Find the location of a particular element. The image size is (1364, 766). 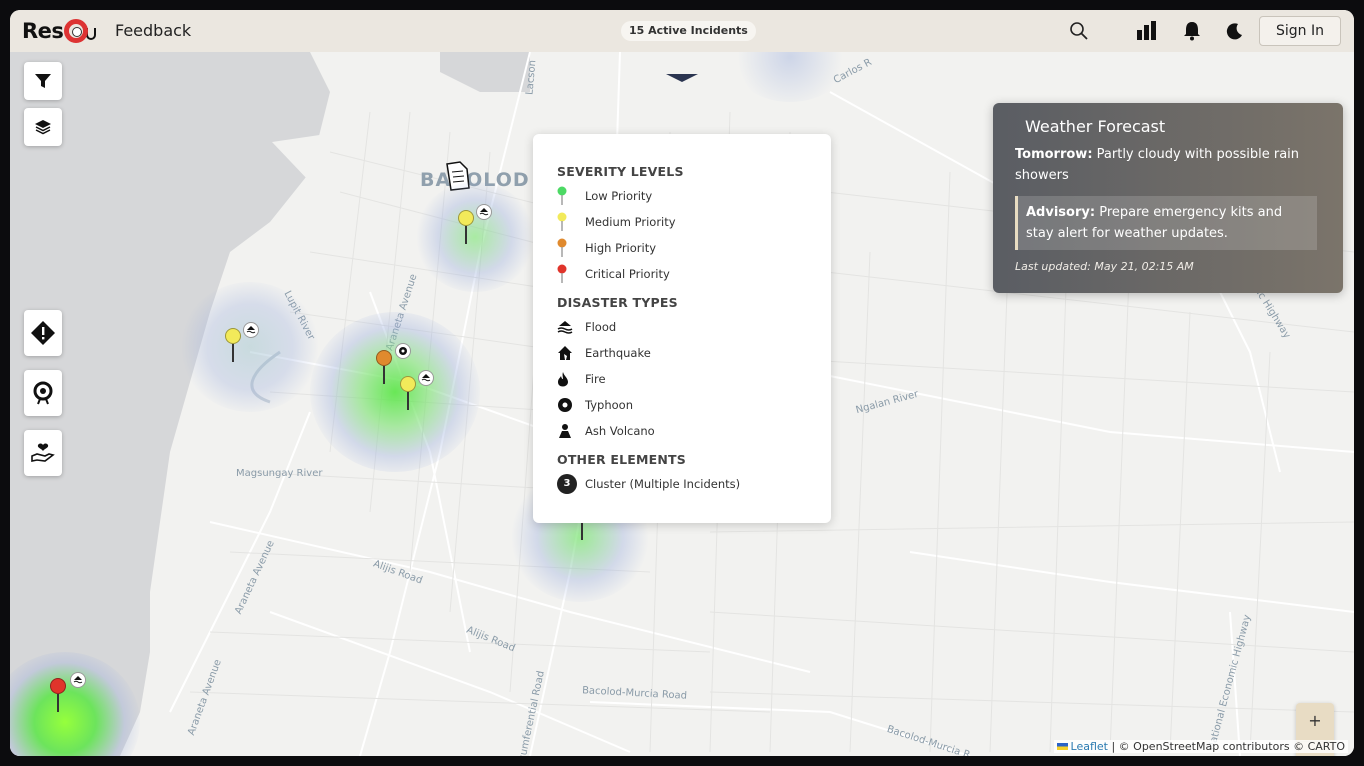

legend-item: High Priority is located at coordinates (694, 248).